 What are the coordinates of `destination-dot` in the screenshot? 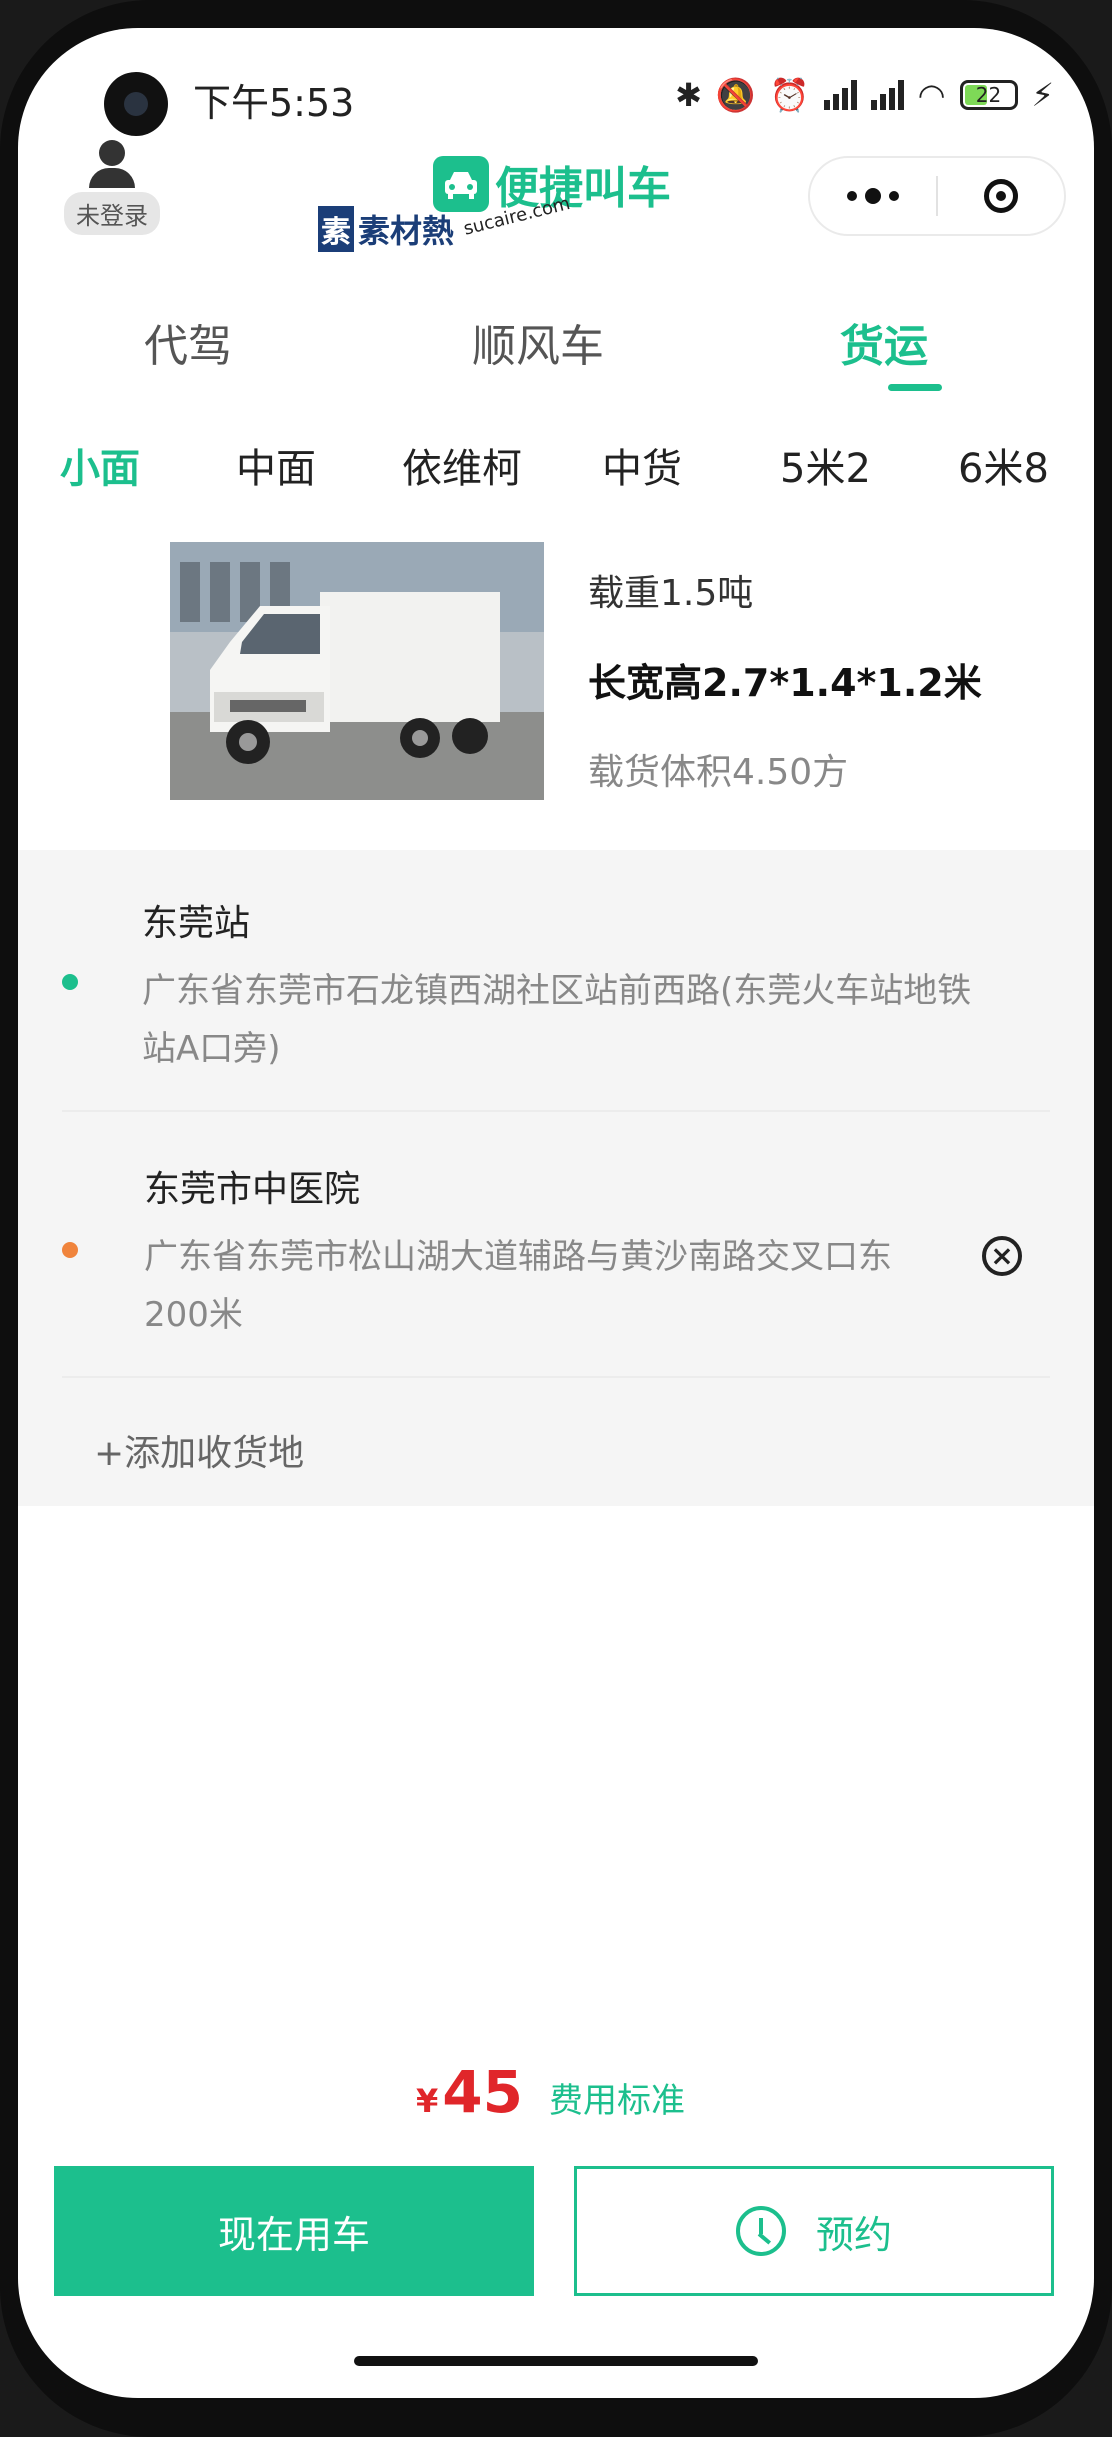 It's located at (70, 1250).